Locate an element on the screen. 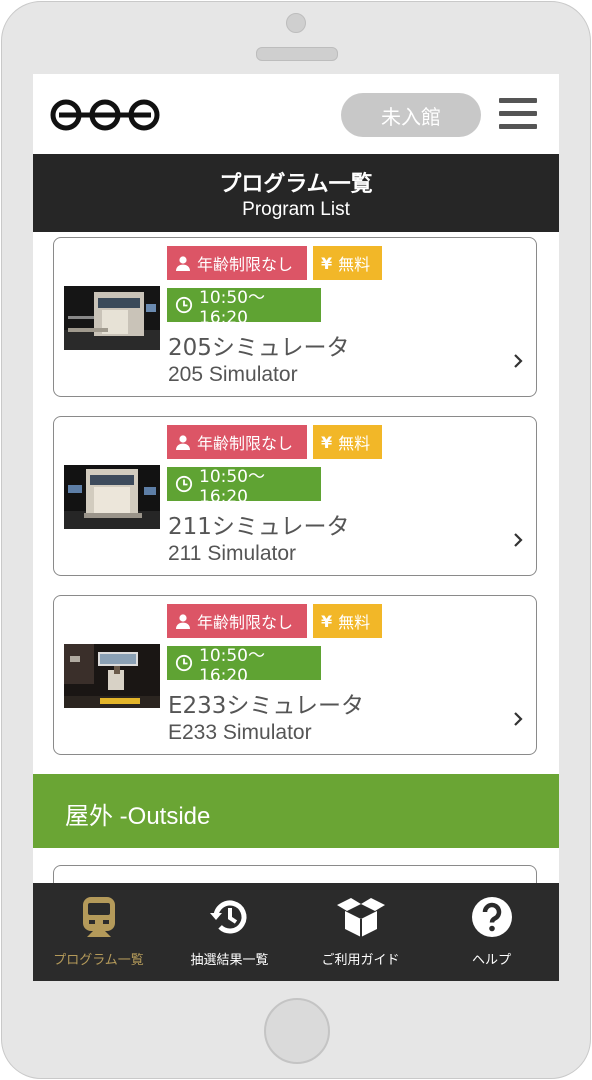 This screenshot has height=1080, width=592. open-box-icon is located at coordinates (360, 917).